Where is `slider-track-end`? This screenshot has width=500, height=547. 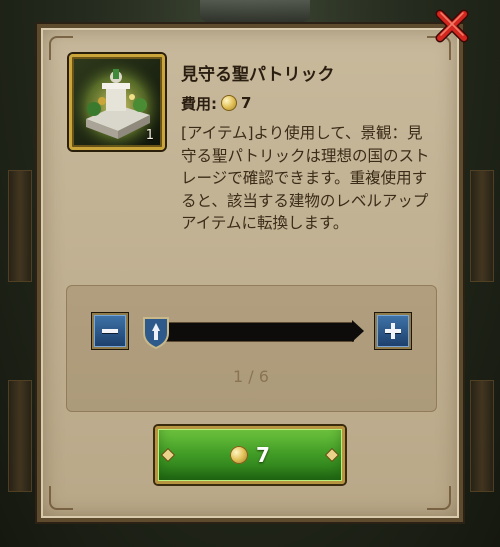
slider-track-end is located at coordinates (358, 331).